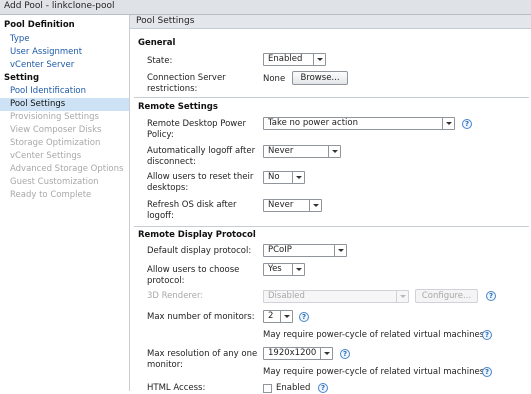  What do you see at coordinates (284, 177) in the screenshot?
I see `allow-reset-select: No` at bounding box center [284, 177].